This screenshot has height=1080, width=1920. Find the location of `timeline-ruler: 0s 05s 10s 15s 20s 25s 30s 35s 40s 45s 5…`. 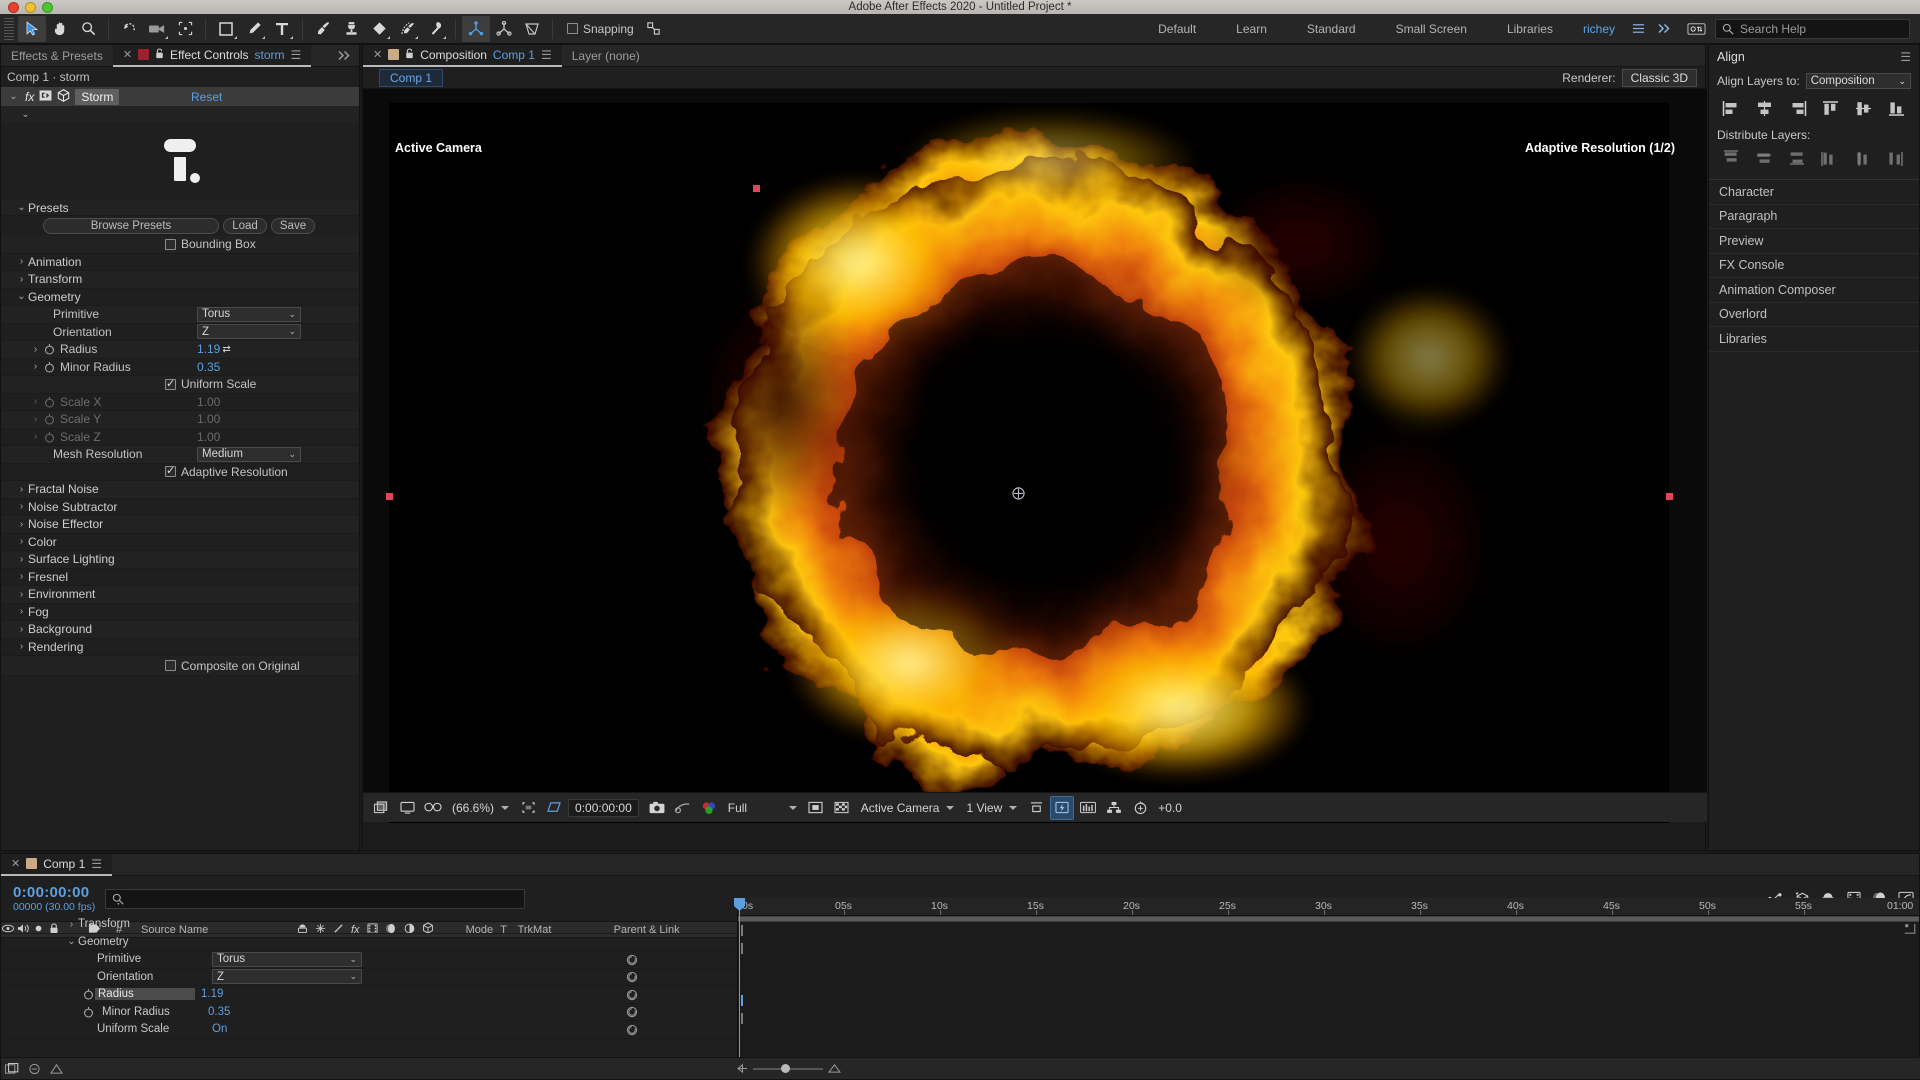

timeline-ruler: 0s 05s 10s 15s 20s 25s 30s 35s 40s 45s 5… is located at coordinates (1328, 907).